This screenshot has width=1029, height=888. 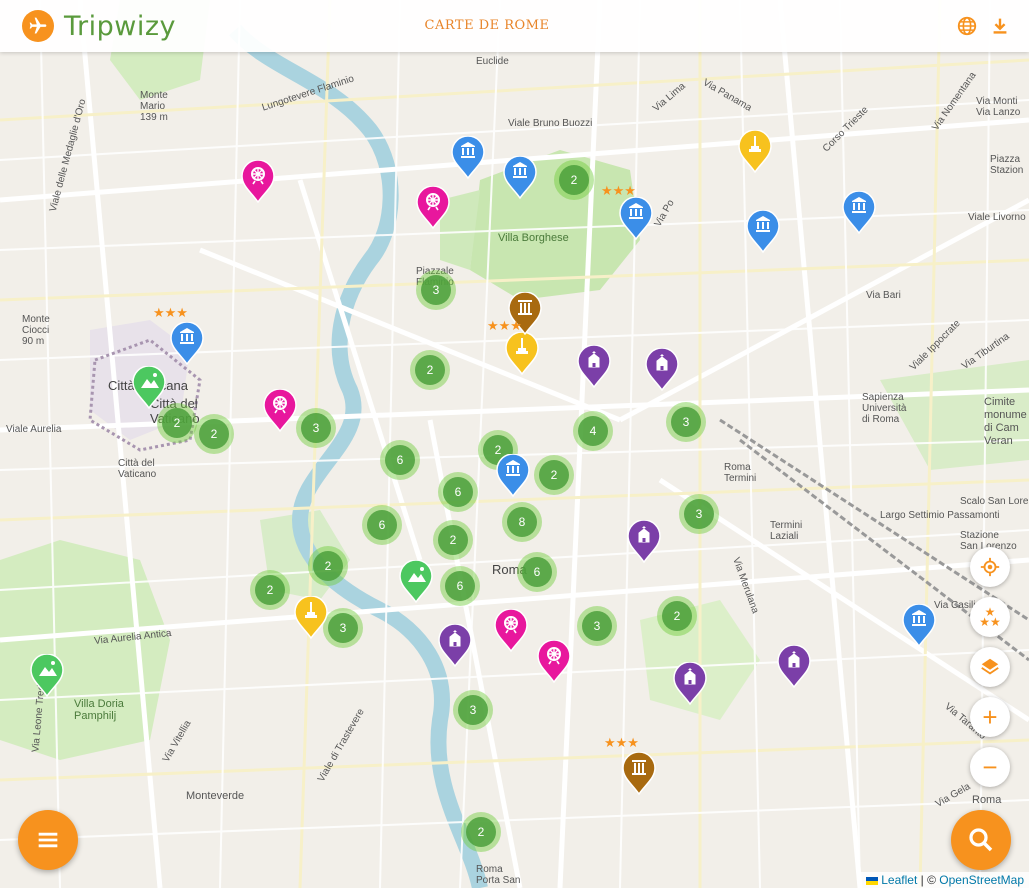 I want to click on search-button, so click(x=981, y=840).